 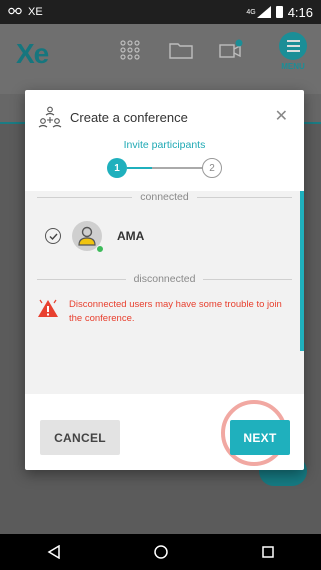 What do you see at coordinates (212, 168) in the screenshot?
I see `step-2-indicator: 2` at bounding box center [212, 168].